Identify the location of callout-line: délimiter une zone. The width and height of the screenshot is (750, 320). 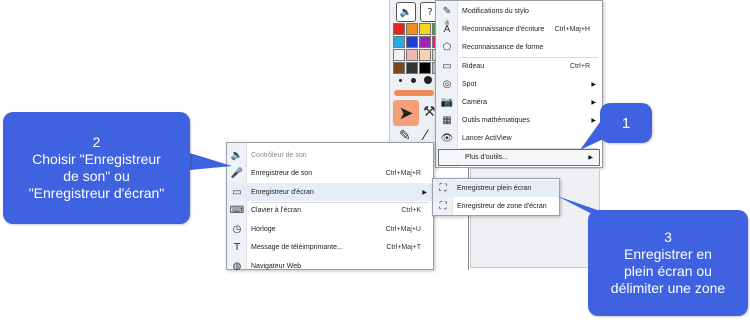
(668, 288).